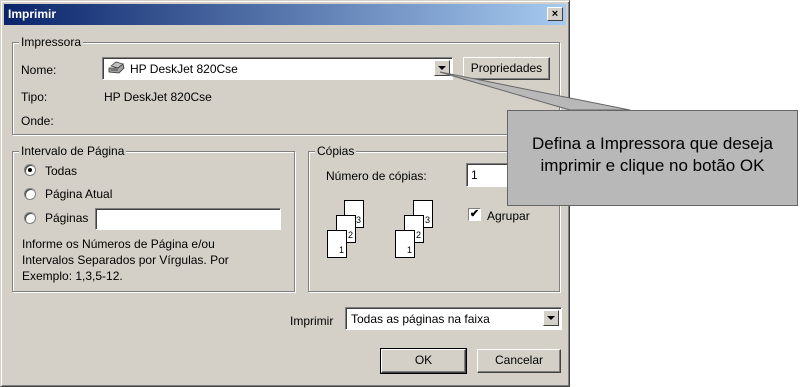  What do you see at coordinates (652, 165) in the screenshot?
I see `callout-line-2: imprimir e clique no botão OK` at bounding box center [652, 165].